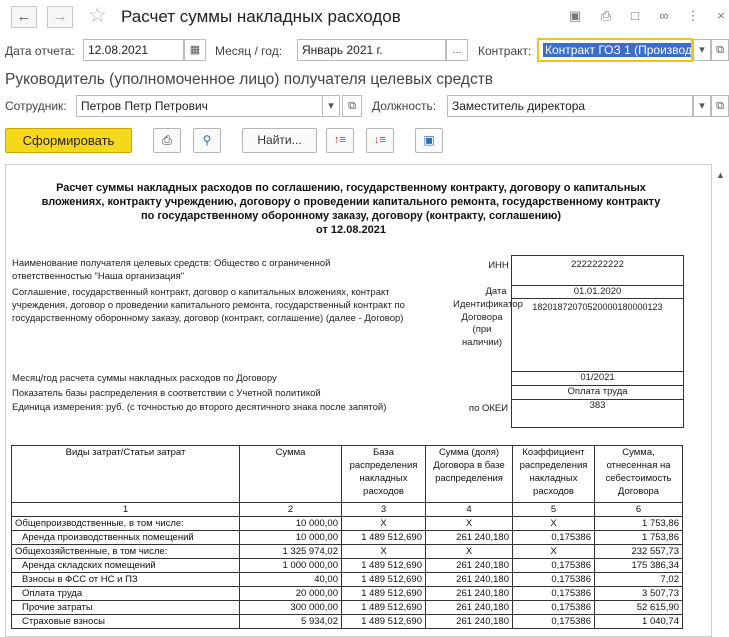 The width and height of the screenshot is (729, 637). Describe the element at coordinates (720, 175) in the screenshot. I see `scroll-up-icon: ▲` at that location.